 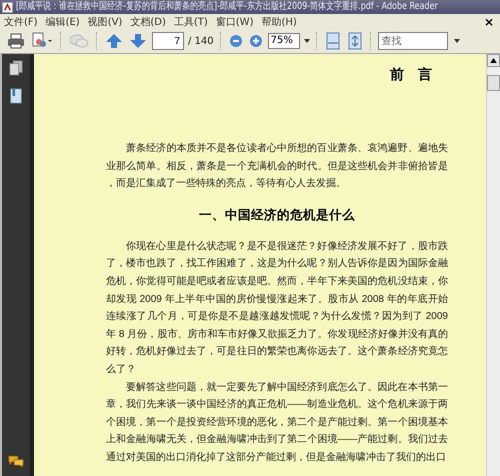 What do you see at coordinates (489, 21) in the screenshot?
I see `close-document-button: ×` at bounding box center [489, 21].